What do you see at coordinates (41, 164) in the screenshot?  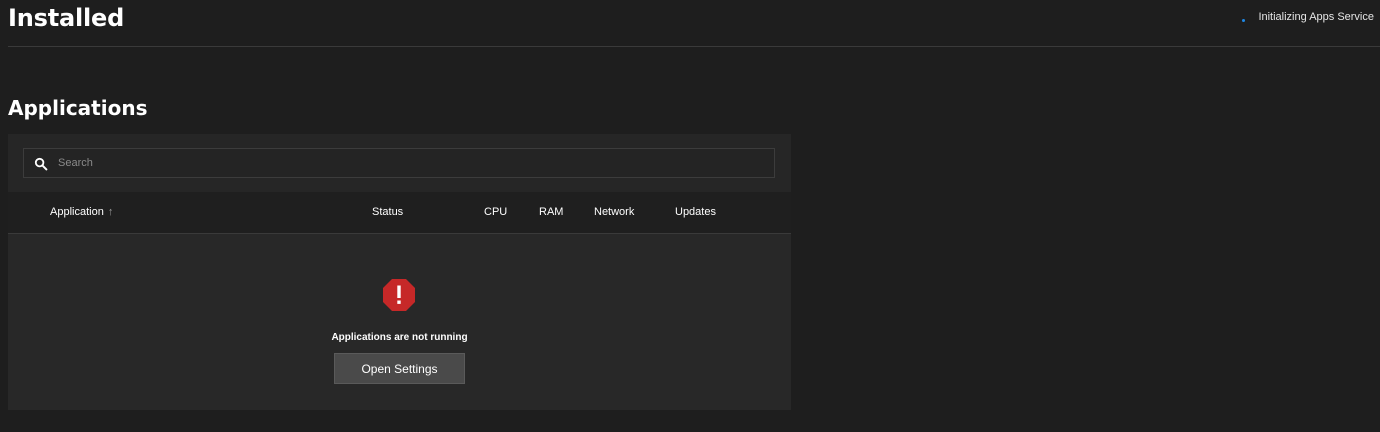 I see `search-icon` at bounding box center [41, 164].